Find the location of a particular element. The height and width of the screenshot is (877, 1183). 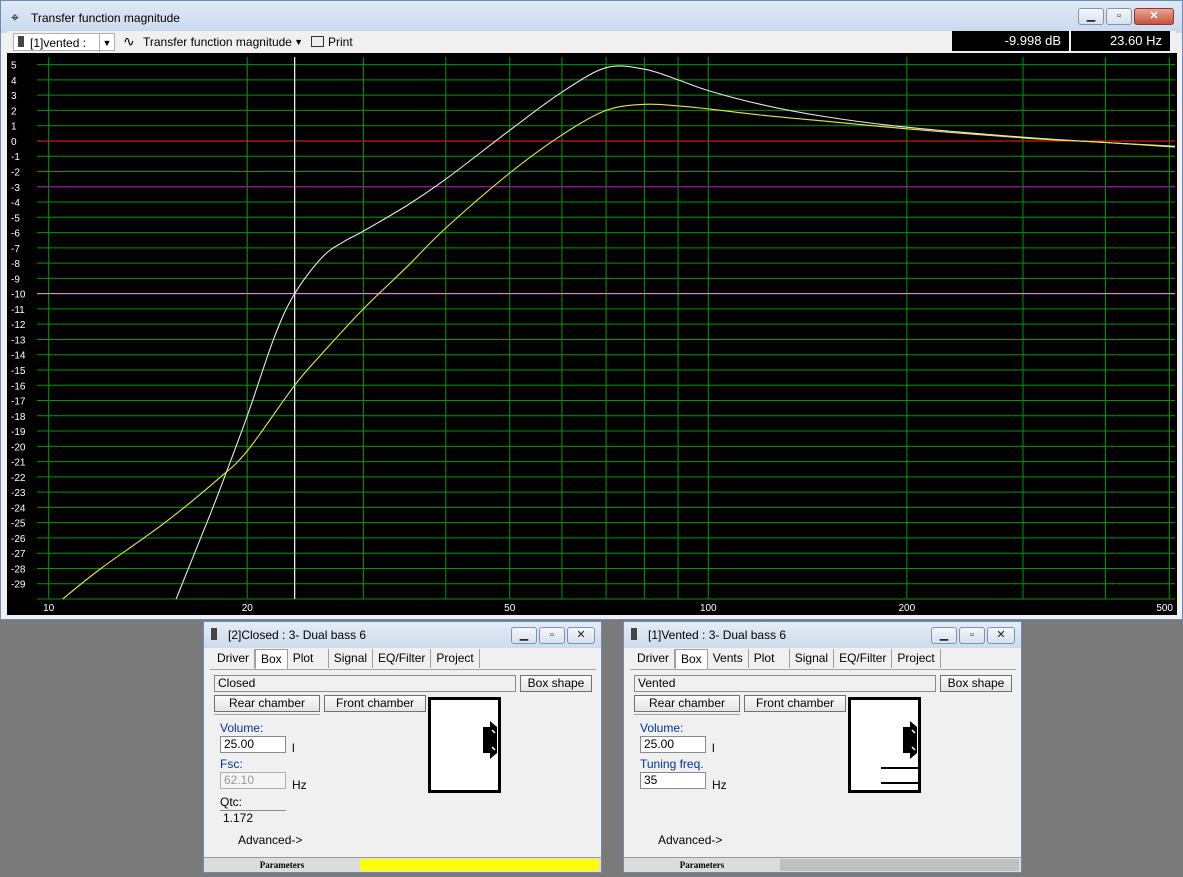

y-tick-label: -25 is located at coordinates (18, 524).